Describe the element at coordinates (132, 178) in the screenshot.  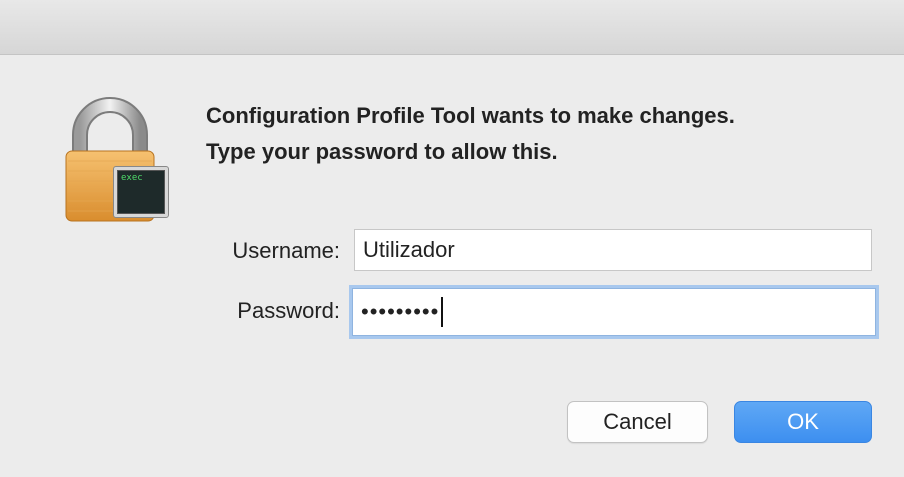
I see `exec-badge-text: exec` at that location.